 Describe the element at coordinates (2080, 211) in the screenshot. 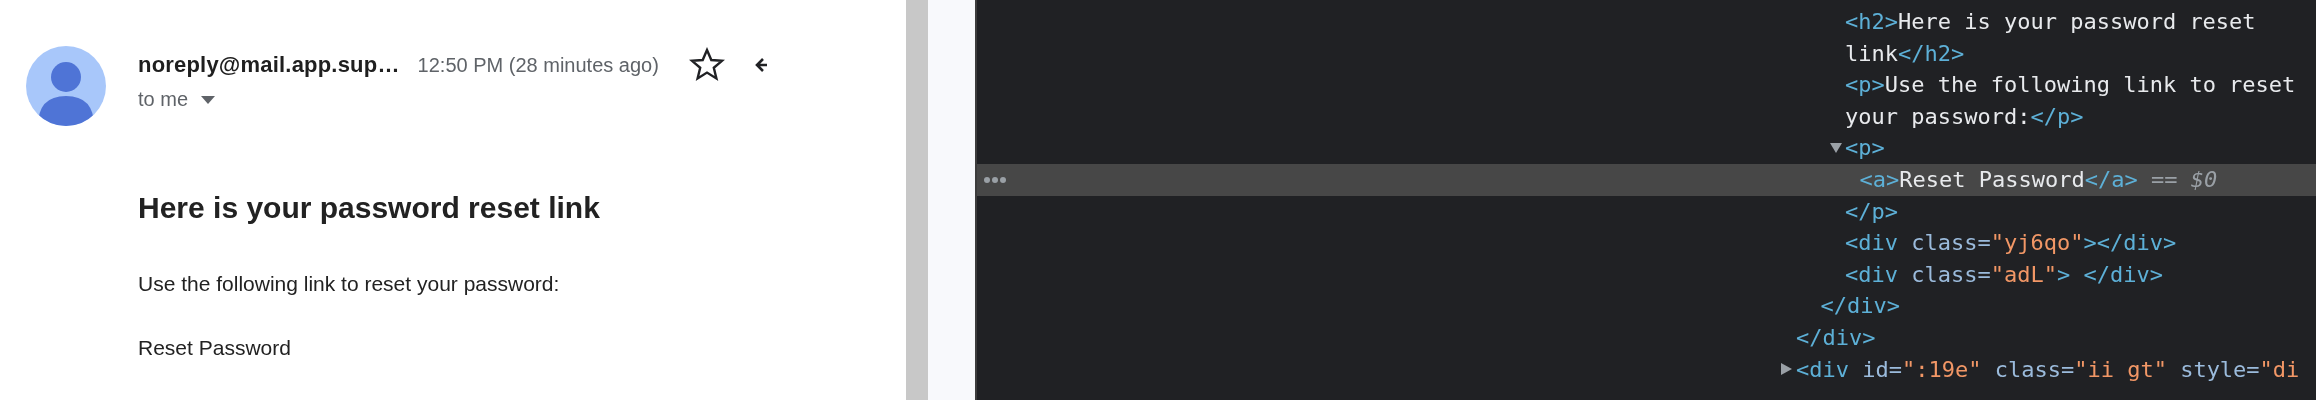

I see `code-line: </p>` at that location.